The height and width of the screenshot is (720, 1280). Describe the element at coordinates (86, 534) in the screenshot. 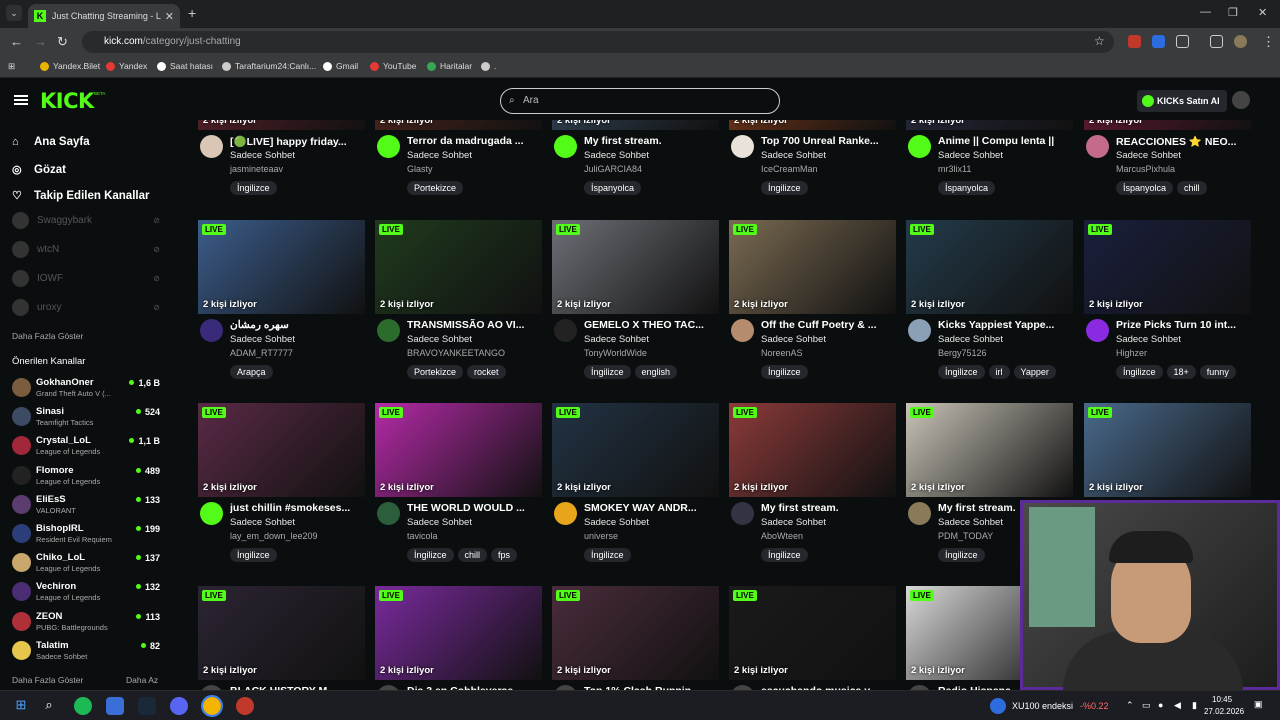

I see `recommended-channel: BishopIRL Resident Evil Requiem 199` at that location.